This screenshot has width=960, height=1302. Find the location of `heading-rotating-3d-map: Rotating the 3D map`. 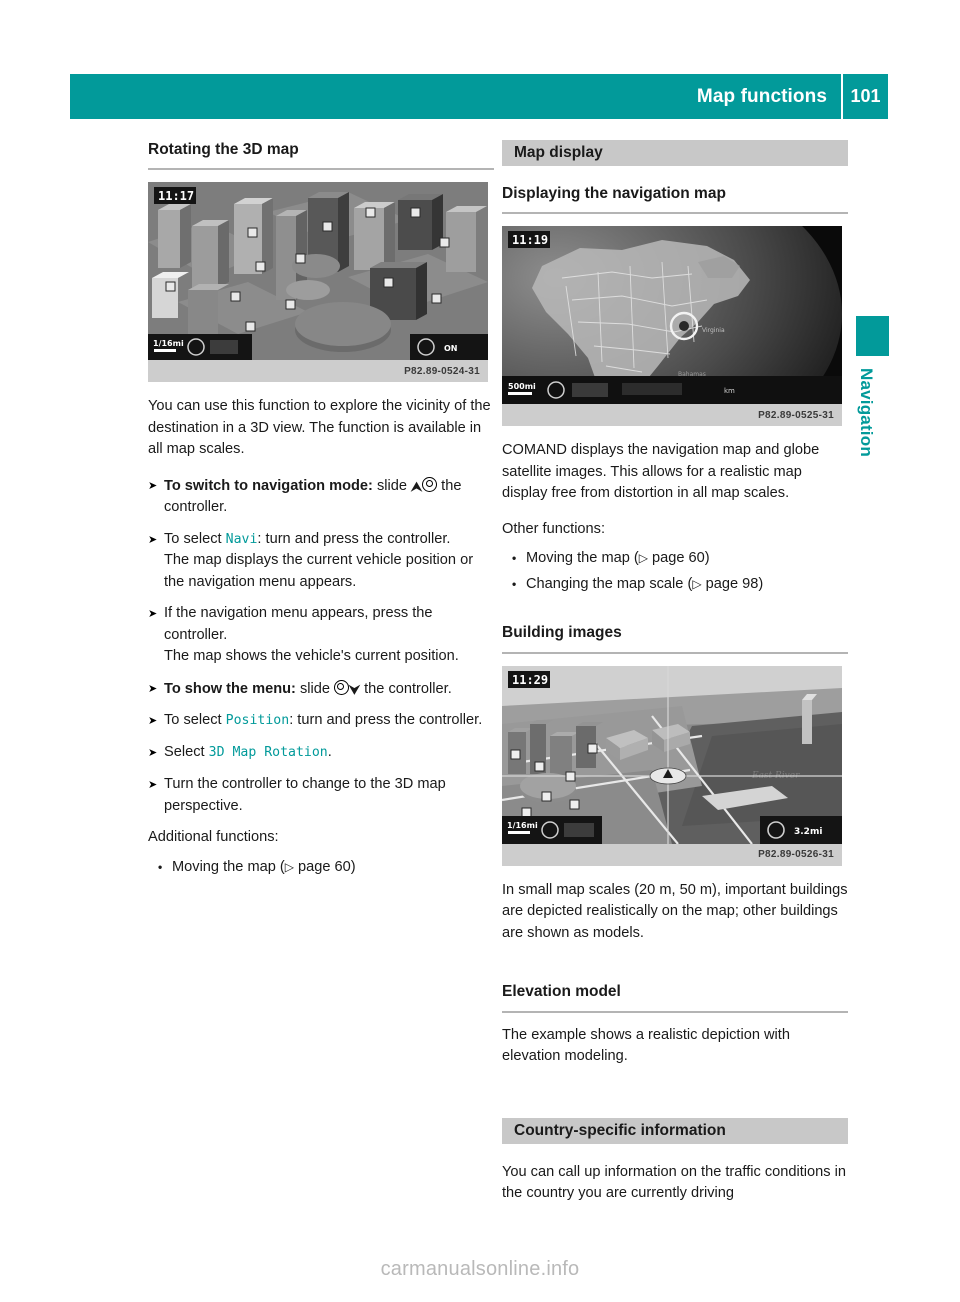

heading-rotating-3d-map: Rotating the 3D map is located at coordinates (223, 149).